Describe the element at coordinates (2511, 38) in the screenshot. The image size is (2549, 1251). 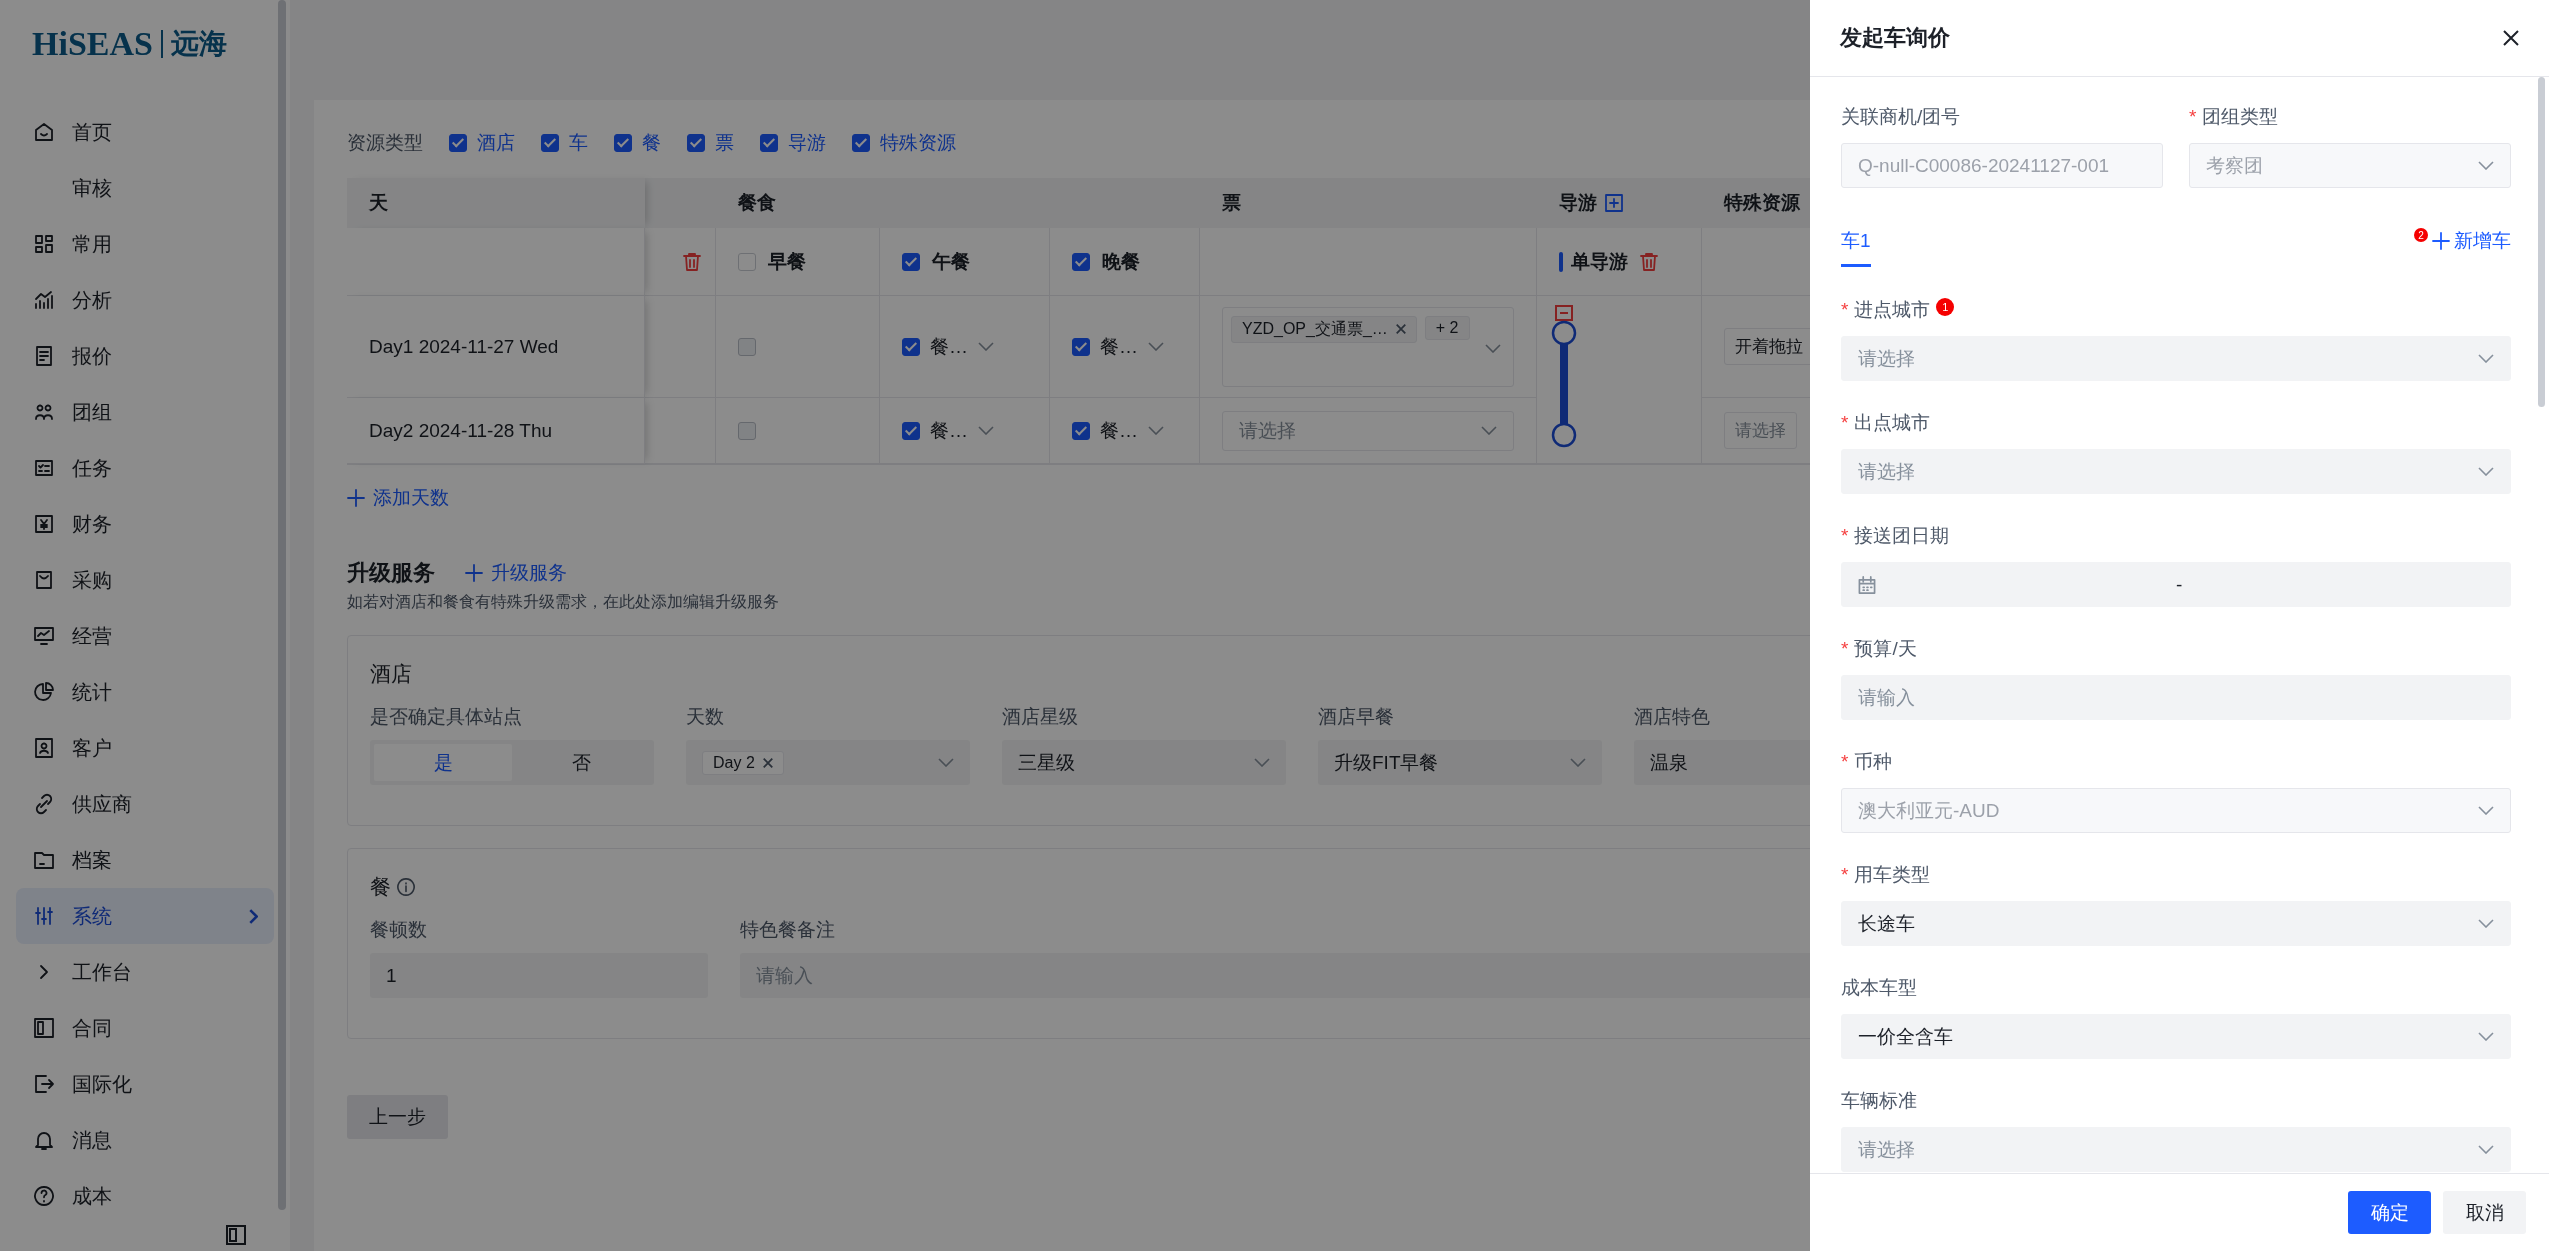
I see `close-icon` at that location.